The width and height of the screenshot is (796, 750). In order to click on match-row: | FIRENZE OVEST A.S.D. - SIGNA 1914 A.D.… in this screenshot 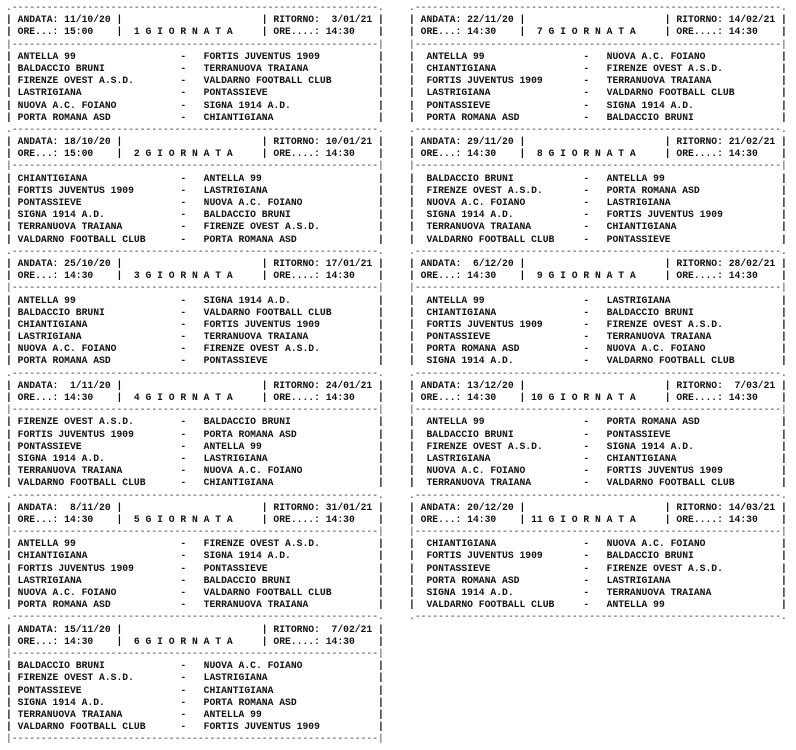, I will do `click(598, 446)`.